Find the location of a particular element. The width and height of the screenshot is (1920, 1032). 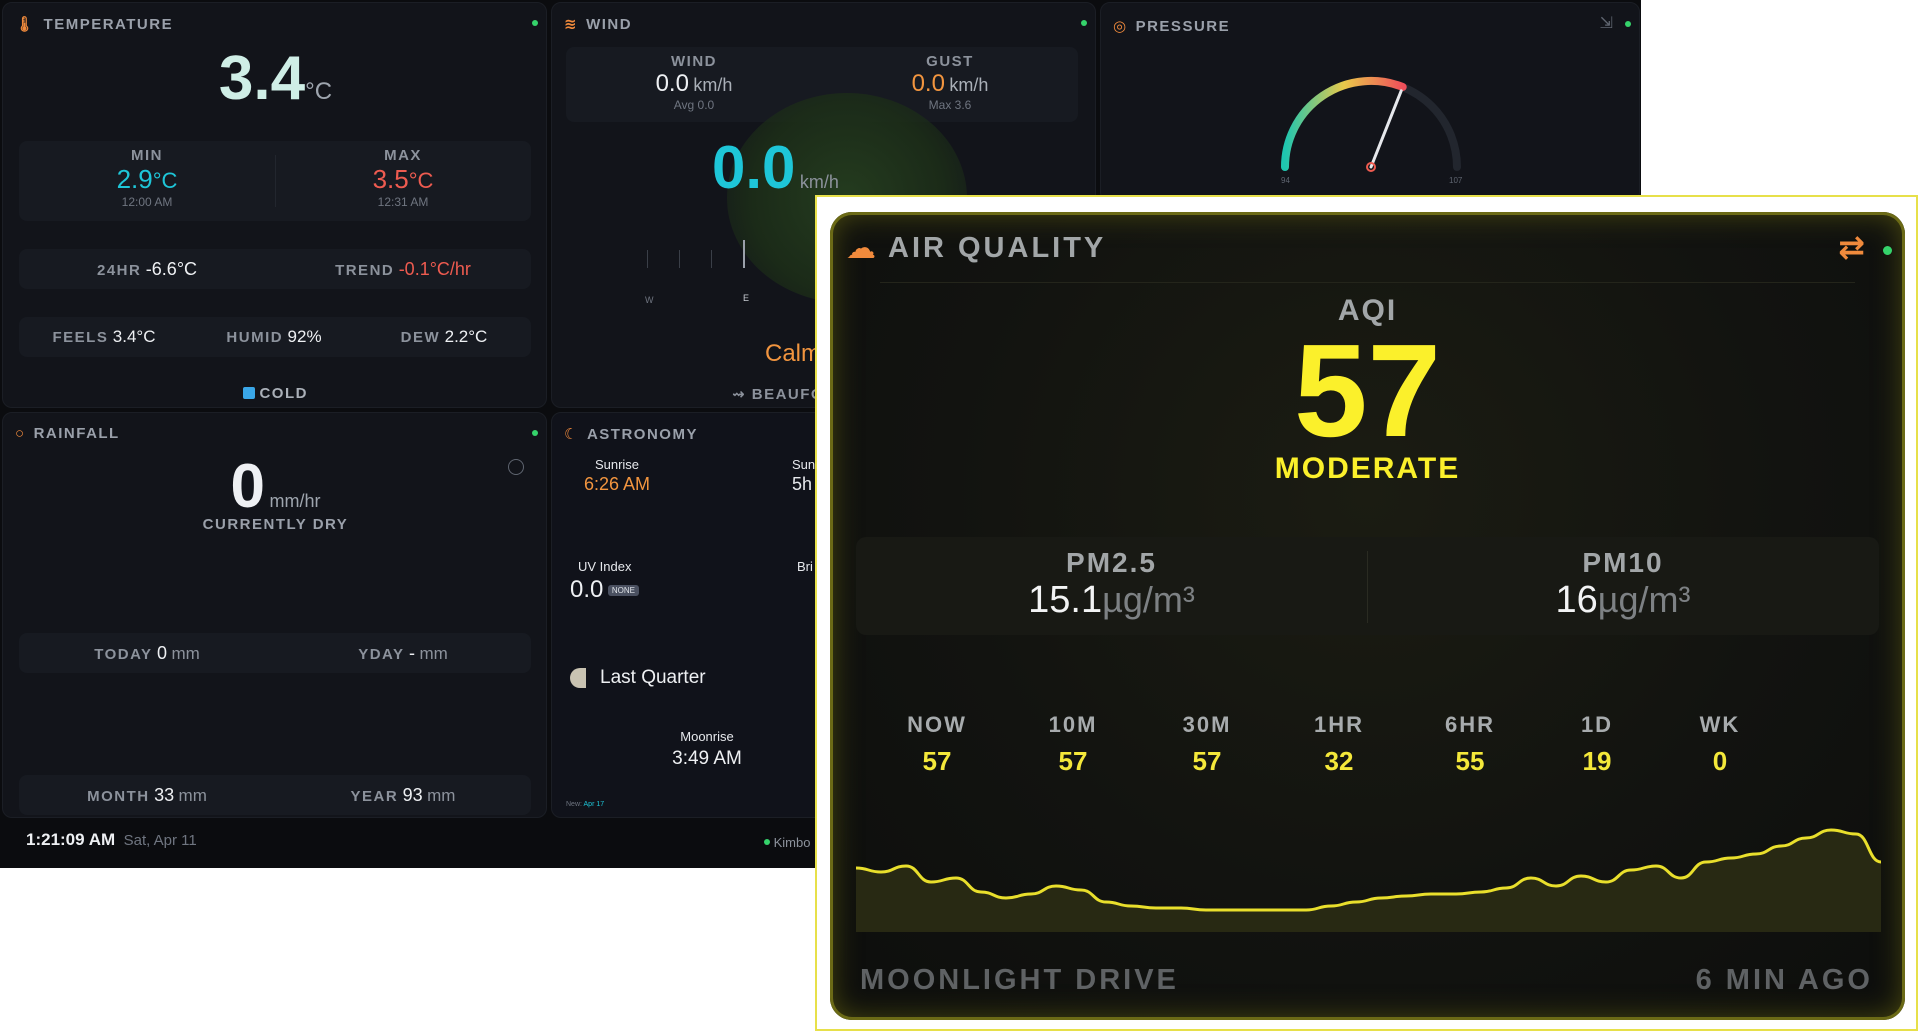

today-value: 0 is located at coordinates (162, 653).